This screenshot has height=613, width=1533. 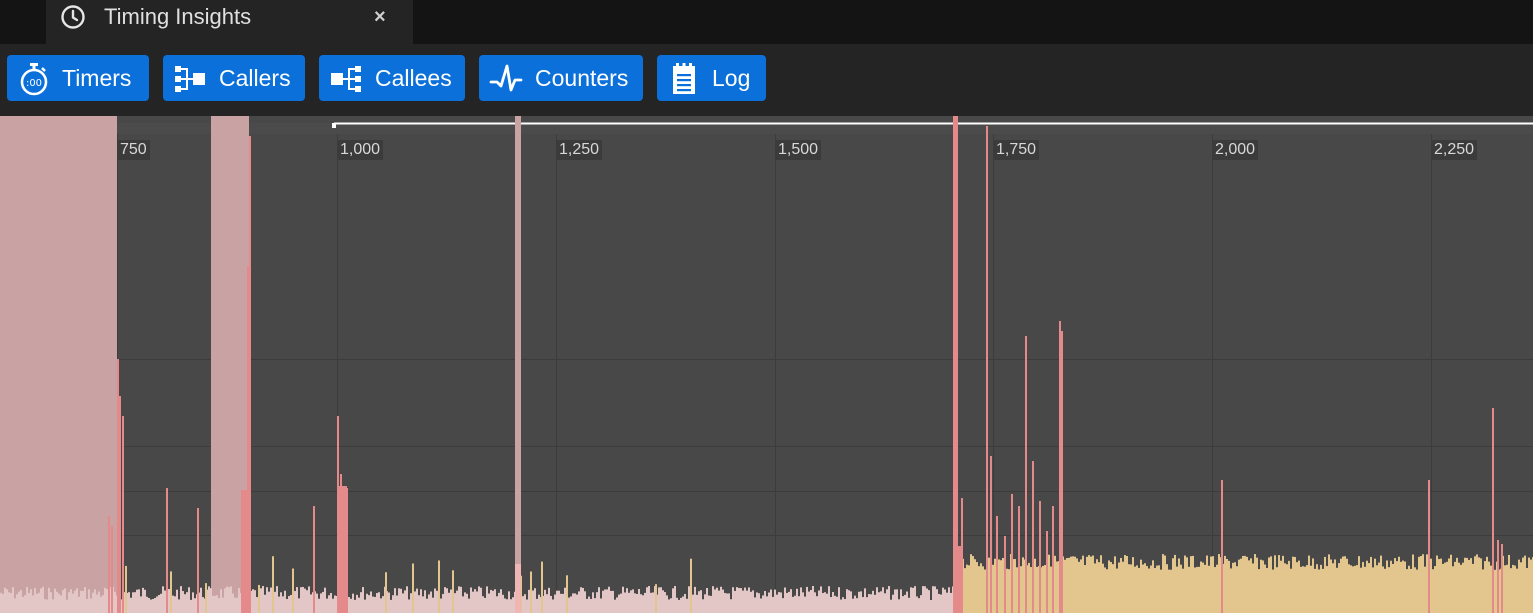 I want to click on counters-button: Counters, so click(x=561, y=78).